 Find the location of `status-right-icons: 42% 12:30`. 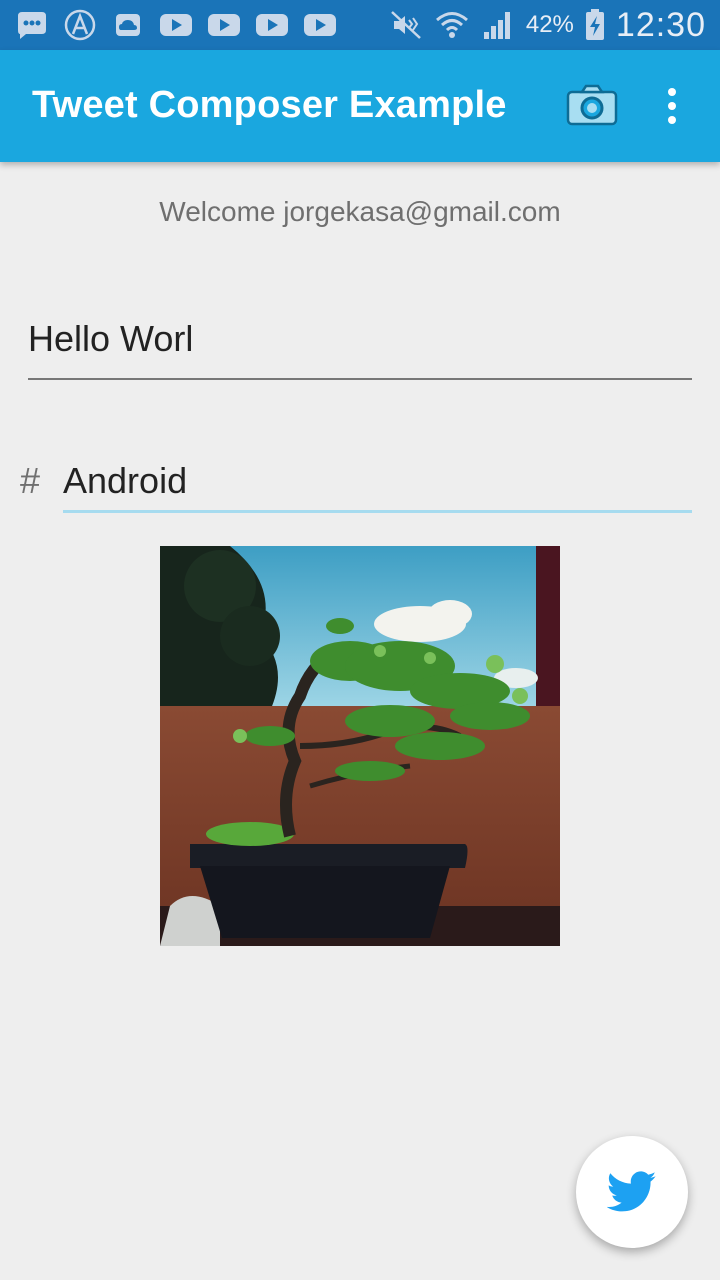

status-right-icons: 42% 12:30 is located at coordinates (547, 25).